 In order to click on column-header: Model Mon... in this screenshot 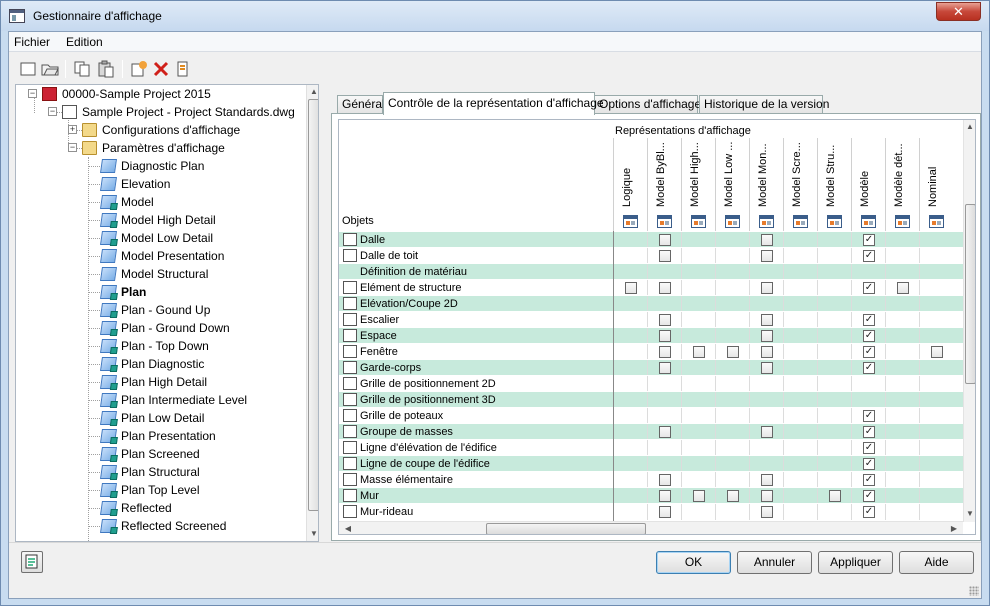, I will do `click(766, 184)`.